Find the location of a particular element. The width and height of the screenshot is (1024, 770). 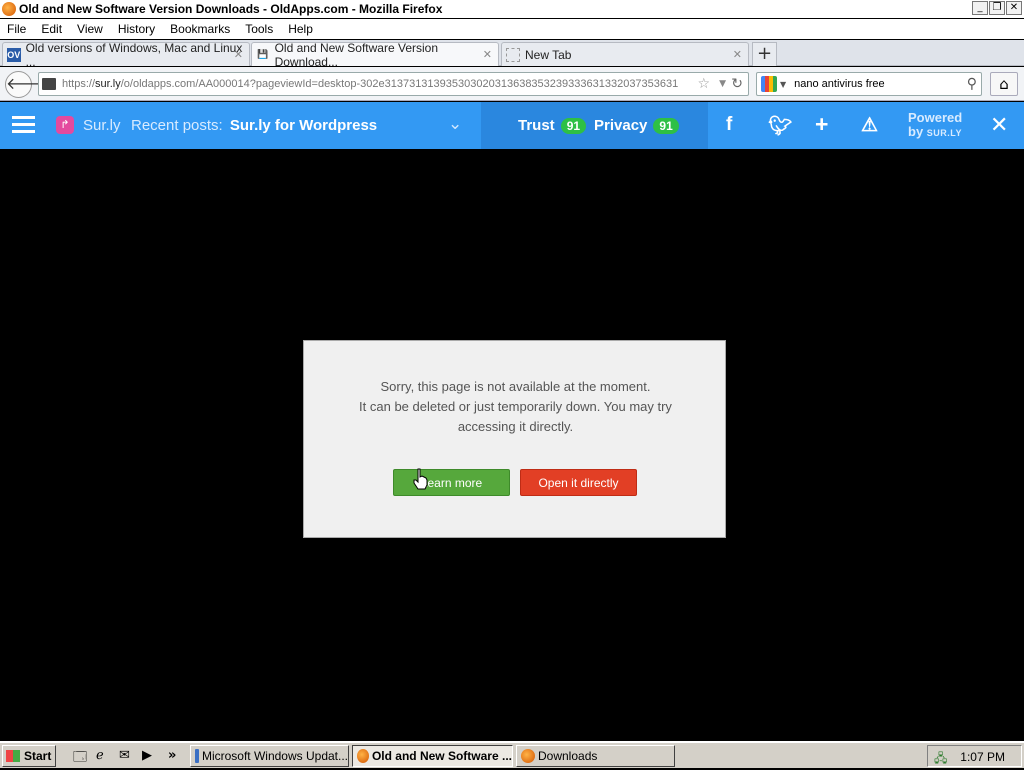

window-controls: _ ❐ ✕ is located at coordinates (997, 8).